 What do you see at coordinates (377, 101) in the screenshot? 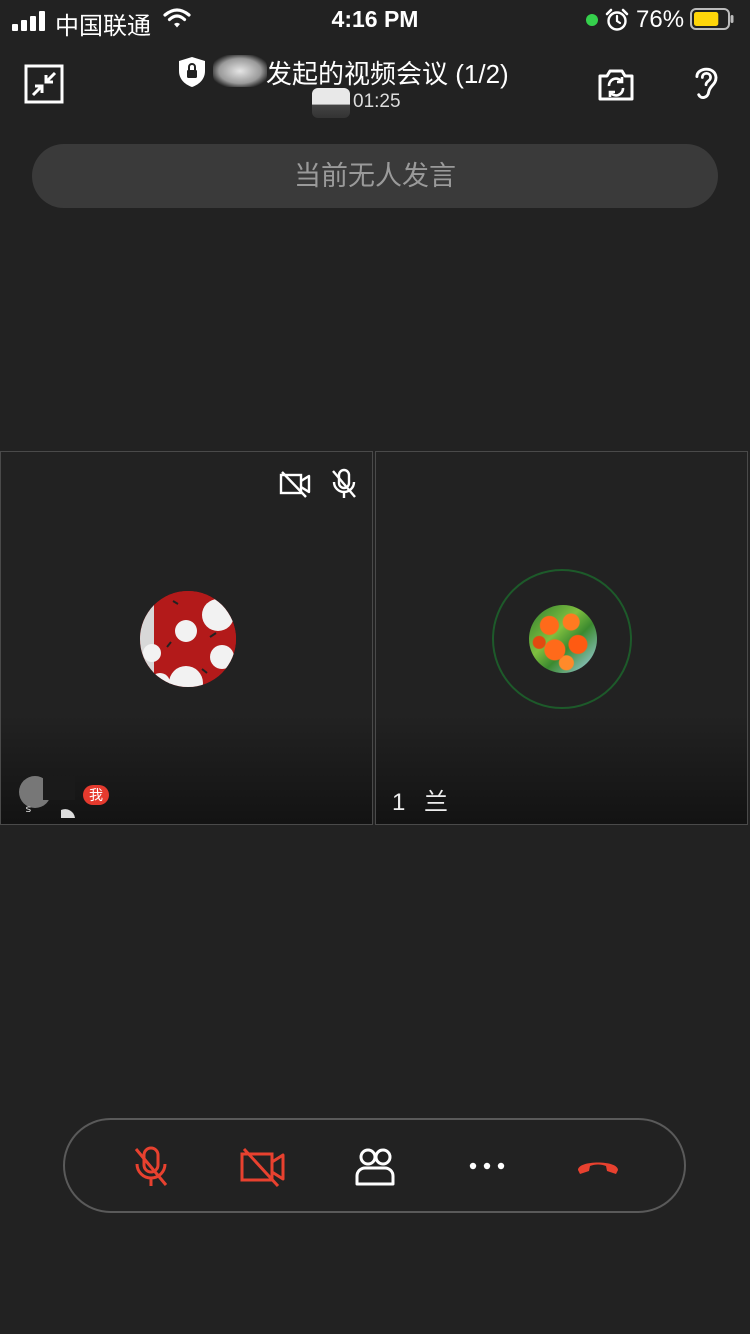
I see `meeting-duration: 01:25` at bounding box center [377, 101].